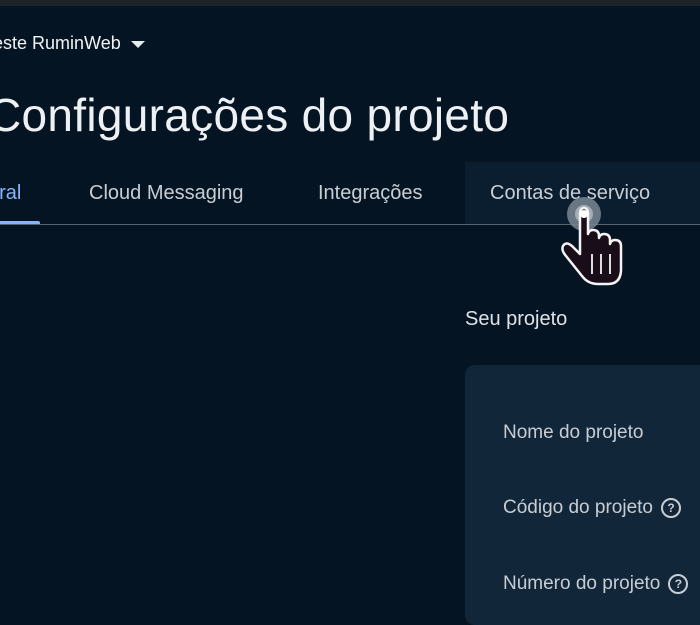 The height and width of the screenshot is (625, 700). I want to click on field-label-text: Código do projeto, so click(578, 507).